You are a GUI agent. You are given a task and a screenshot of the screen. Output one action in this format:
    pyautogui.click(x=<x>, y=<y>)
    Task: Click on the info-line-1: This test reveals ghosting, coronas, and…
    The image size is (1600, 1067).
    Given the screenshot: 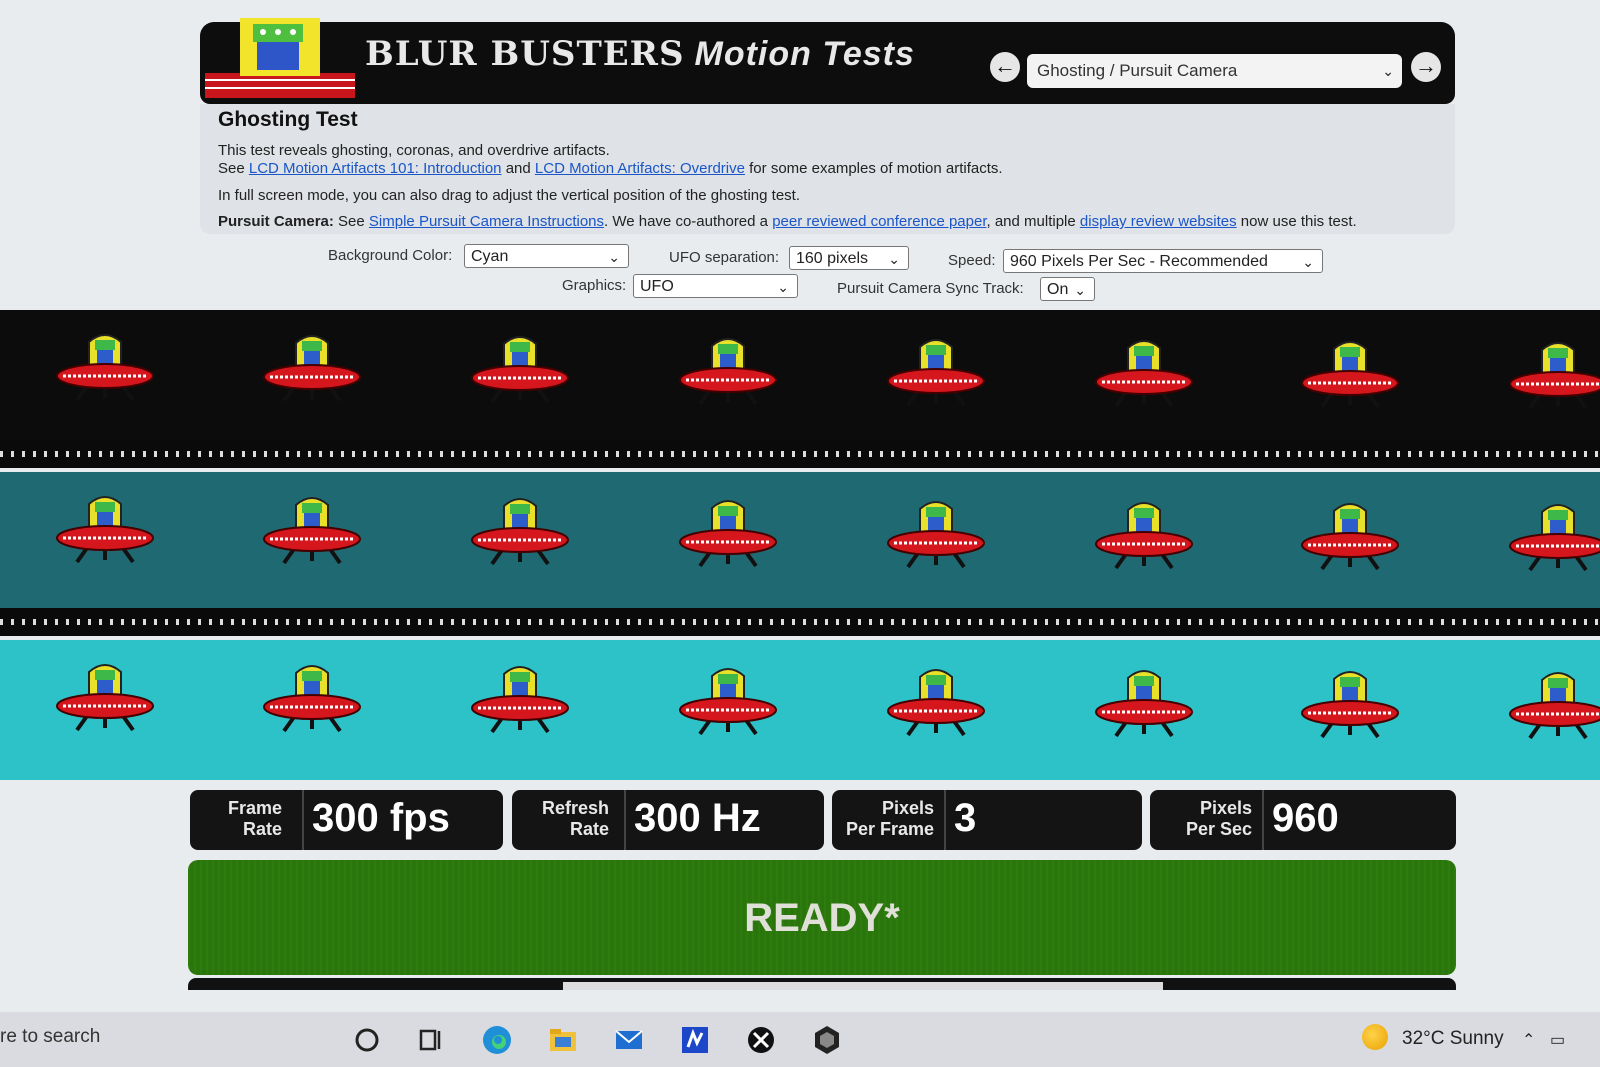 What is the action you would take?
    pyautogui.click(x=414, y=150)
    